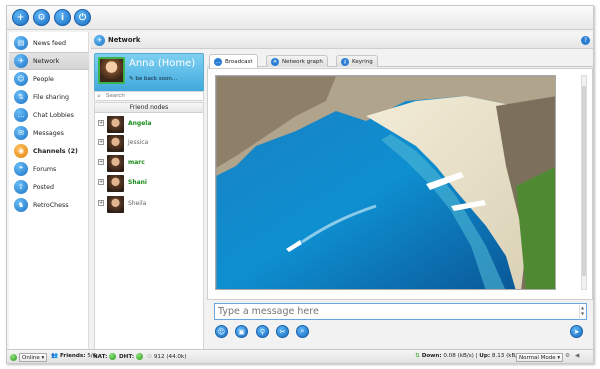 This screenshot has height=369, width=600. Describe the element at coordinates (149, 183) in the screenshot. I see `list-item: + Shani` at that location.